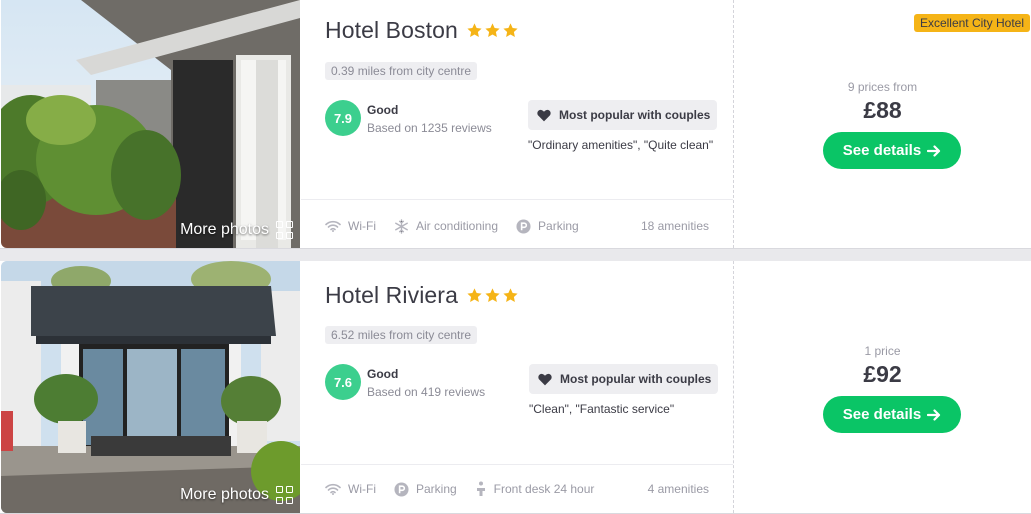 Image resolution: width=1031 pixels, height=514 pixels. I want to click on amenity-air-conditioning: Air conditioning, so click(446, 226).